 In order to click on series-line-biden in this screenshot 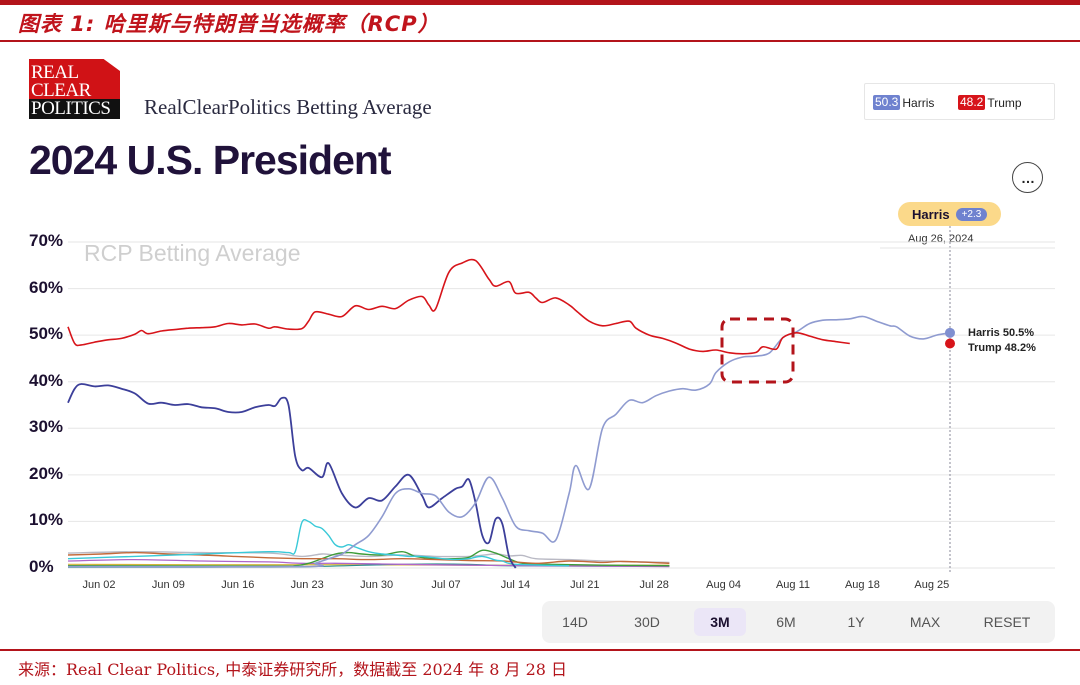, I will do `click(292, 476)`.